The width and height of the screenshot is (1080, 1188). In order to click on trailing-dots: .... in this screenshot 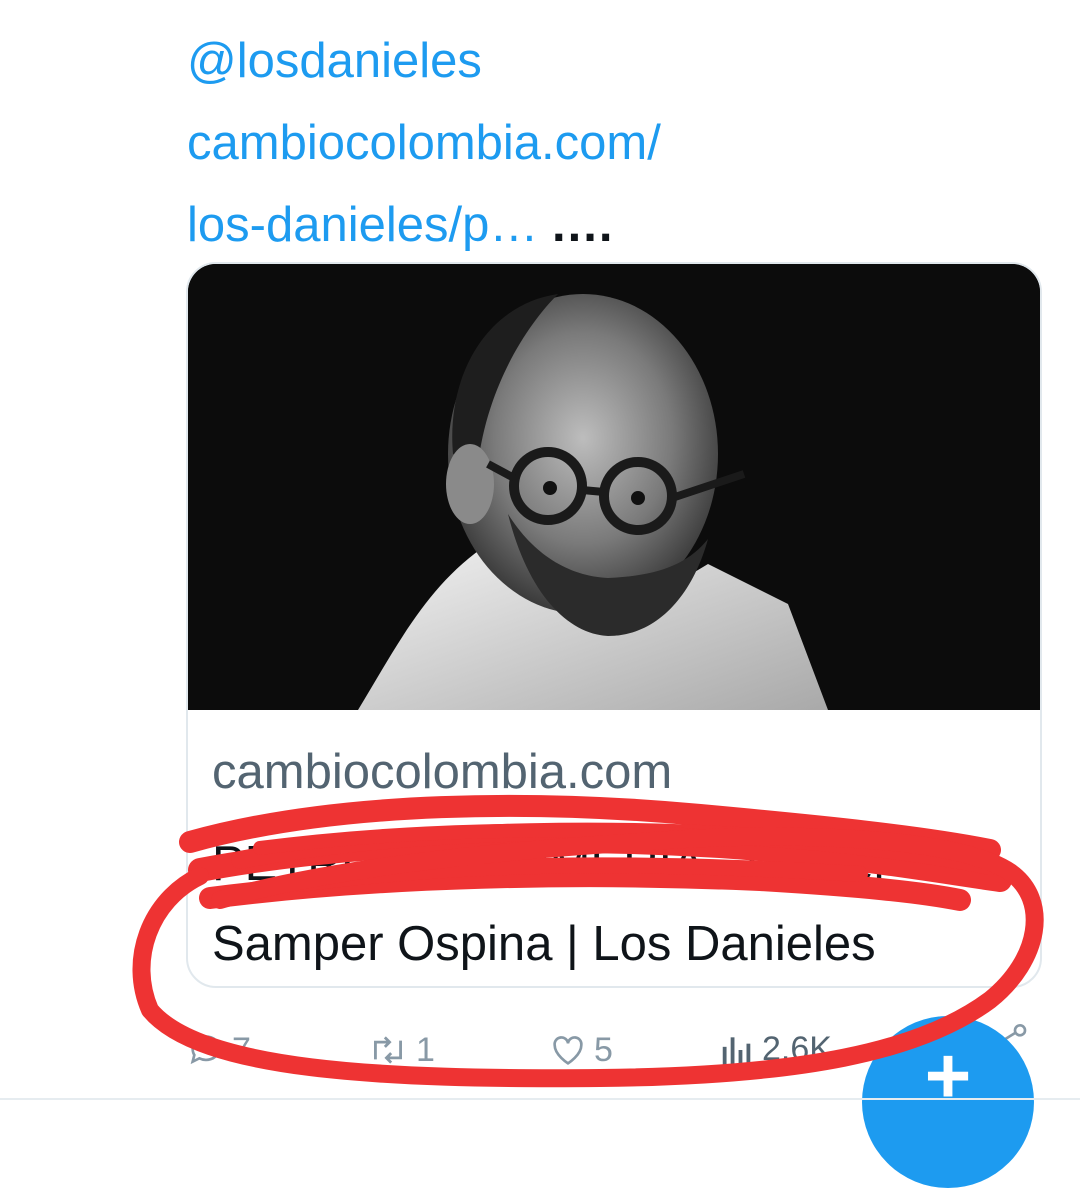, I will do `click(583, 225)`.